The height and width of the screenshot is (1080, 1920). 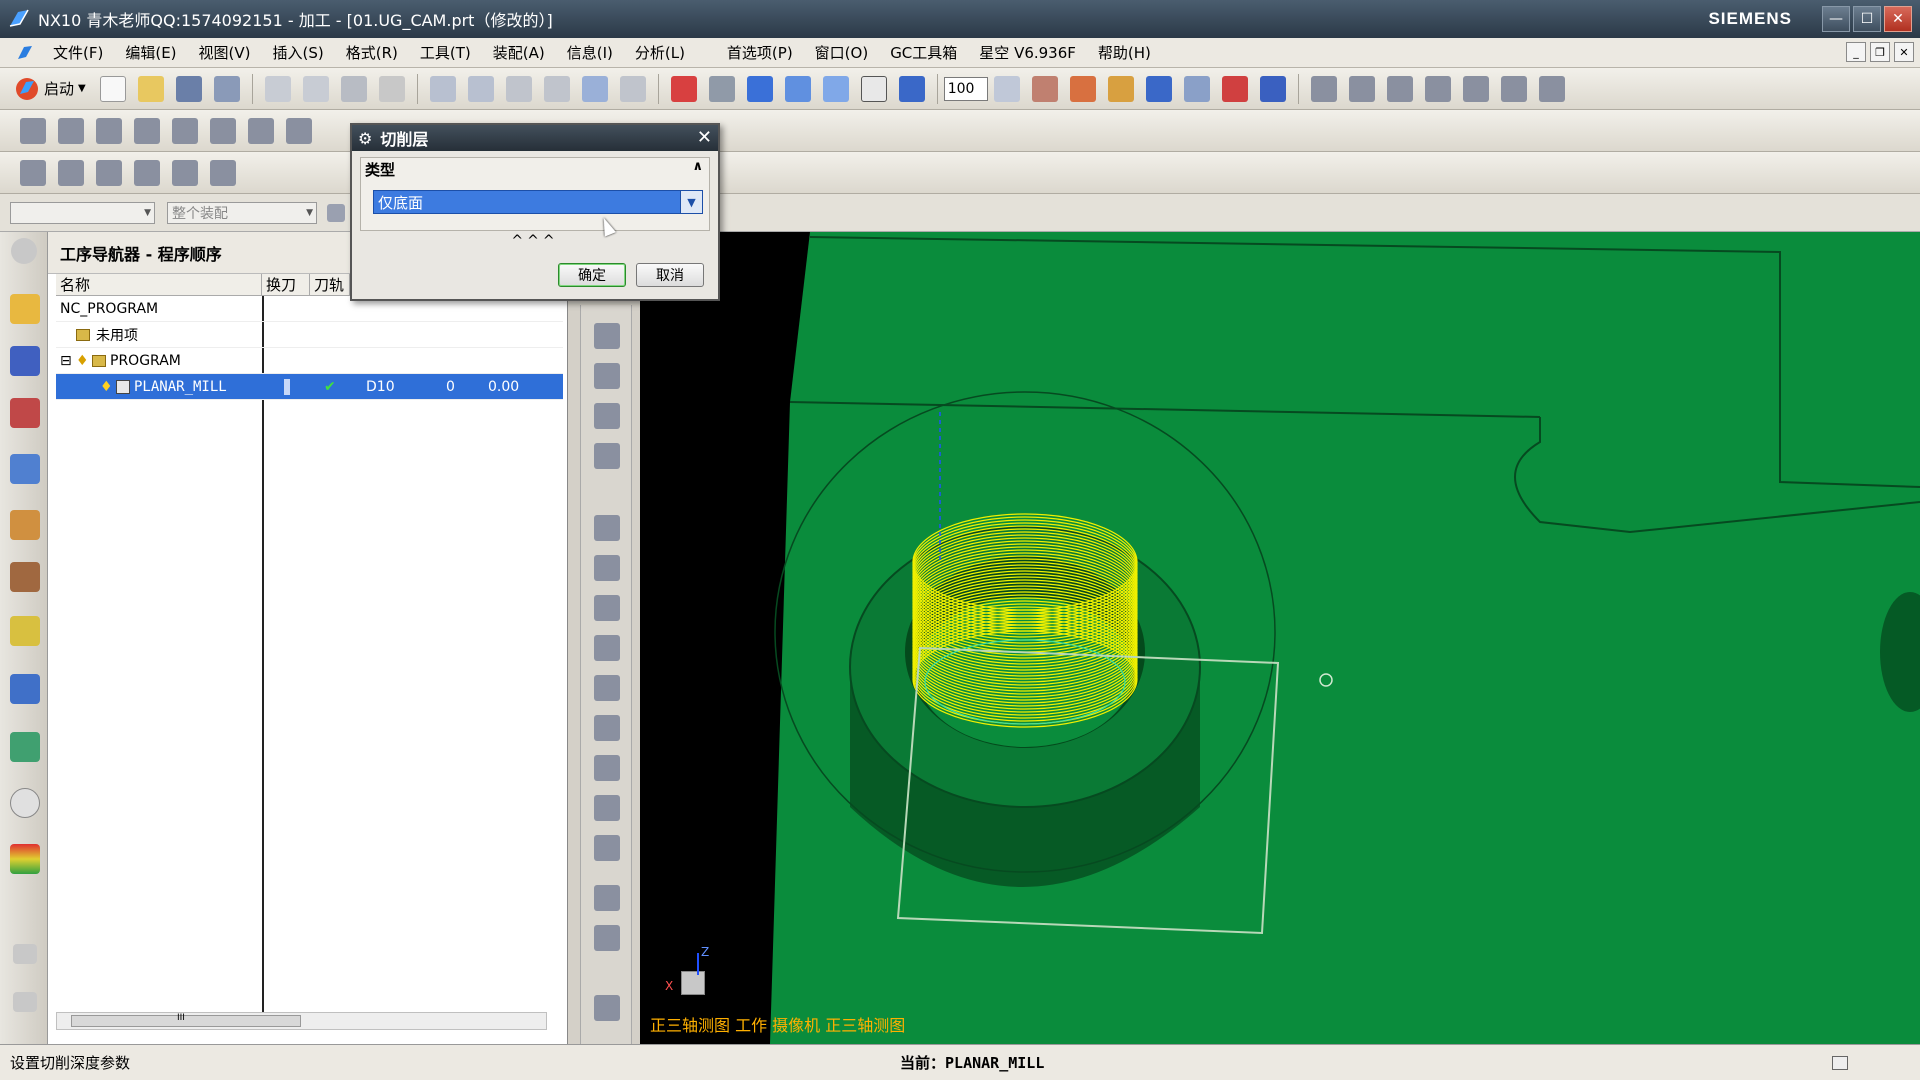 What do you see at coordinates (1044, 88) in the screenshot?
I see `wcs-icon` at bounding box center [1044, 88].